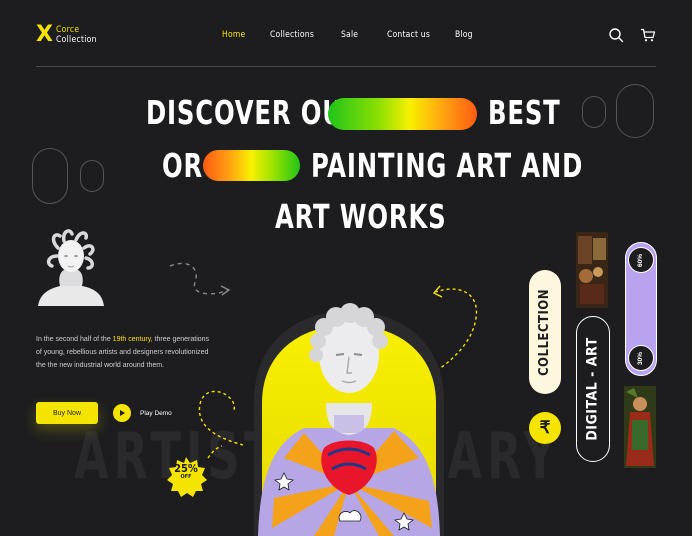 This screenshot has width=692, height=536. What do you see at coordinates (44, 34) in the screenshot?
I see `logo-mark: X` at bounding box center [44, 34].